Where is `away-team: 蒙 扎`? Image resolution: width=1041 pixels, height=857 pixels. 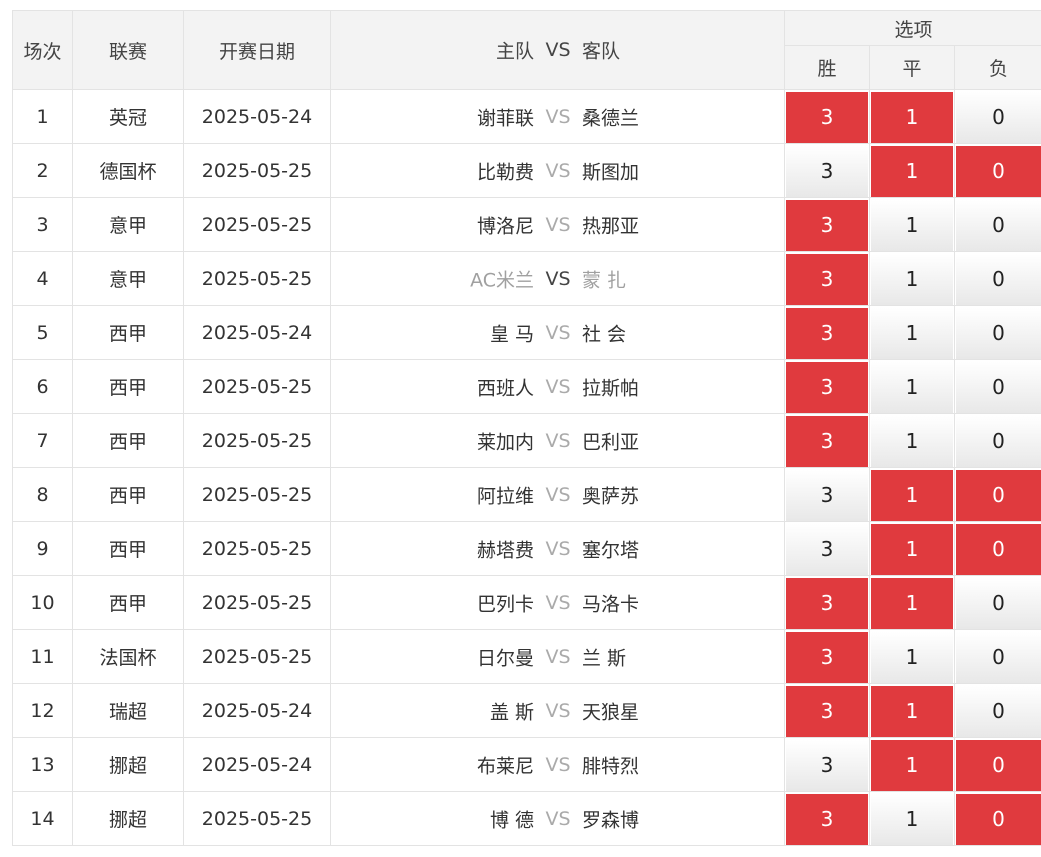
away-team: 蒙 扎 is located at coordinates (604, 280).